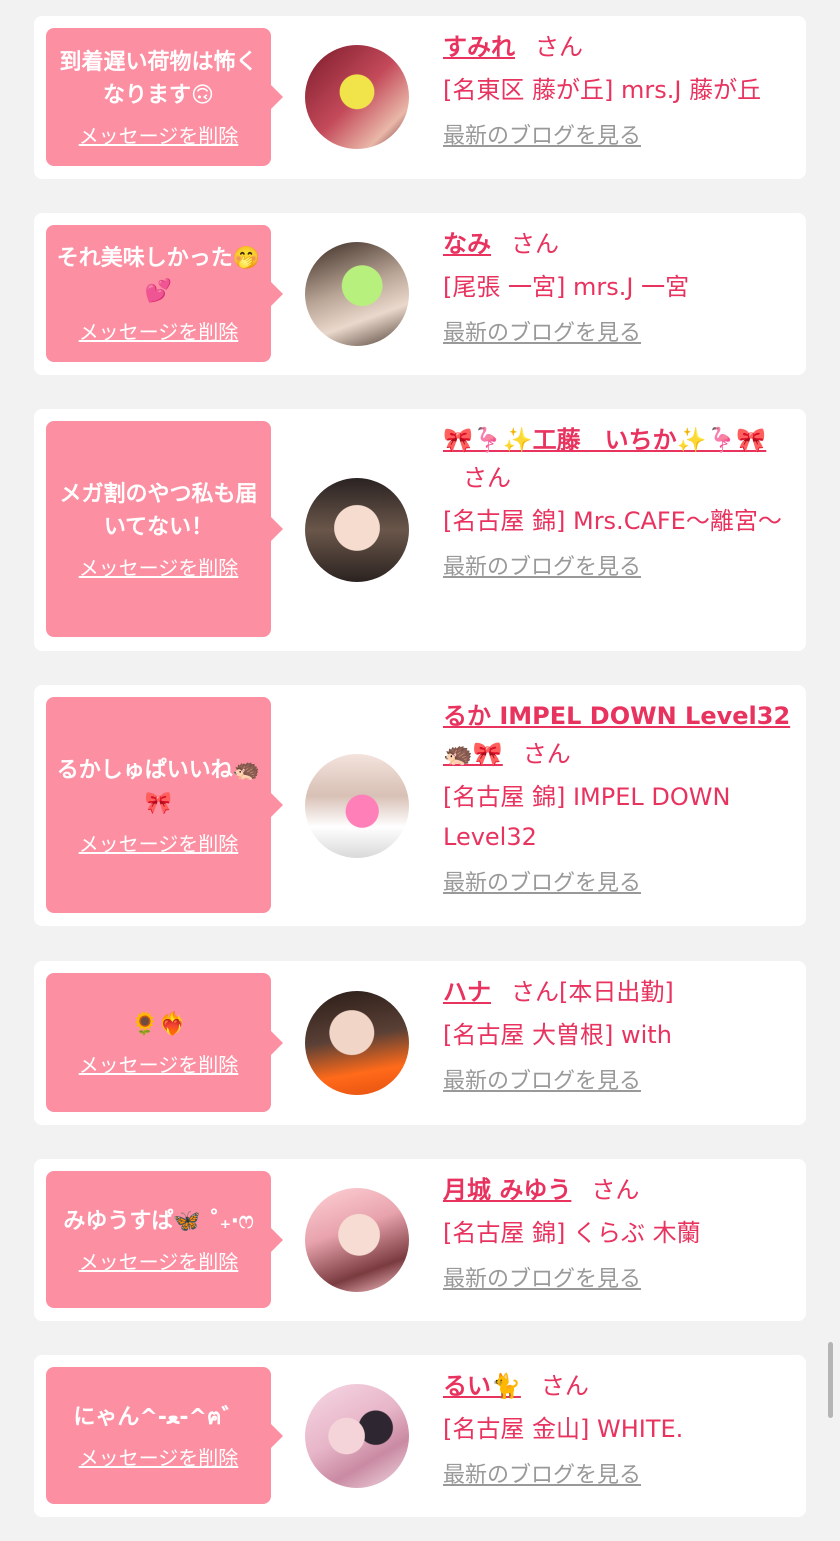  What do you see at coordinates (616, 992) in the screenshot?
I see `status-label: [本日出勤]` at bounding box center [616, 992].